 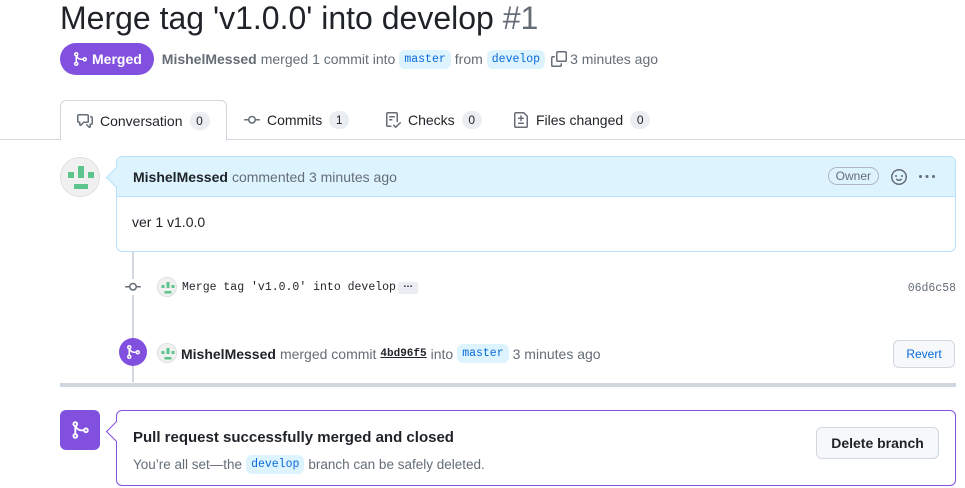 What do you see at coordinates (209, 59) in the screenshot?
I see `pr-author-link: MishelMessed` at bounding box center [209, 59].